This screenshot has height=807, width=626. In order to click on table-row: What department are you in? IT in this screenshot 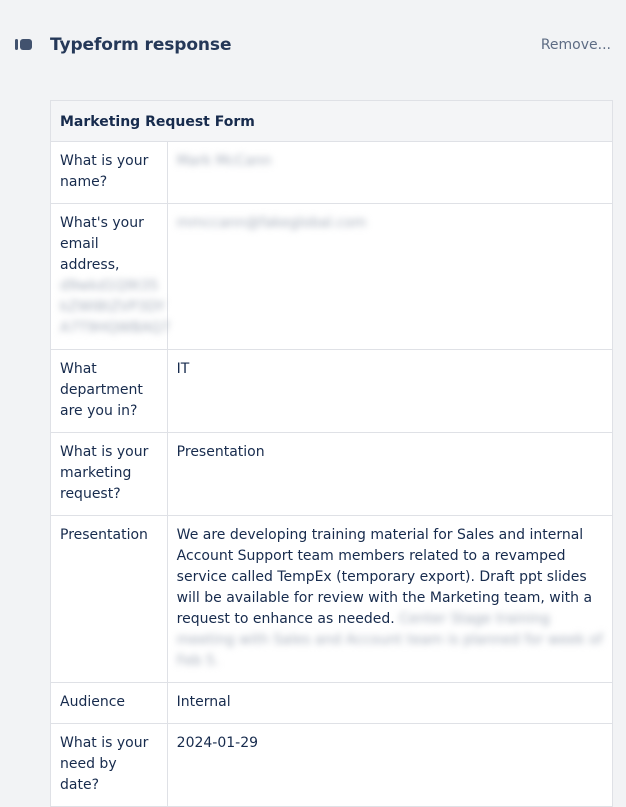, I will do `click(332, 391)`.